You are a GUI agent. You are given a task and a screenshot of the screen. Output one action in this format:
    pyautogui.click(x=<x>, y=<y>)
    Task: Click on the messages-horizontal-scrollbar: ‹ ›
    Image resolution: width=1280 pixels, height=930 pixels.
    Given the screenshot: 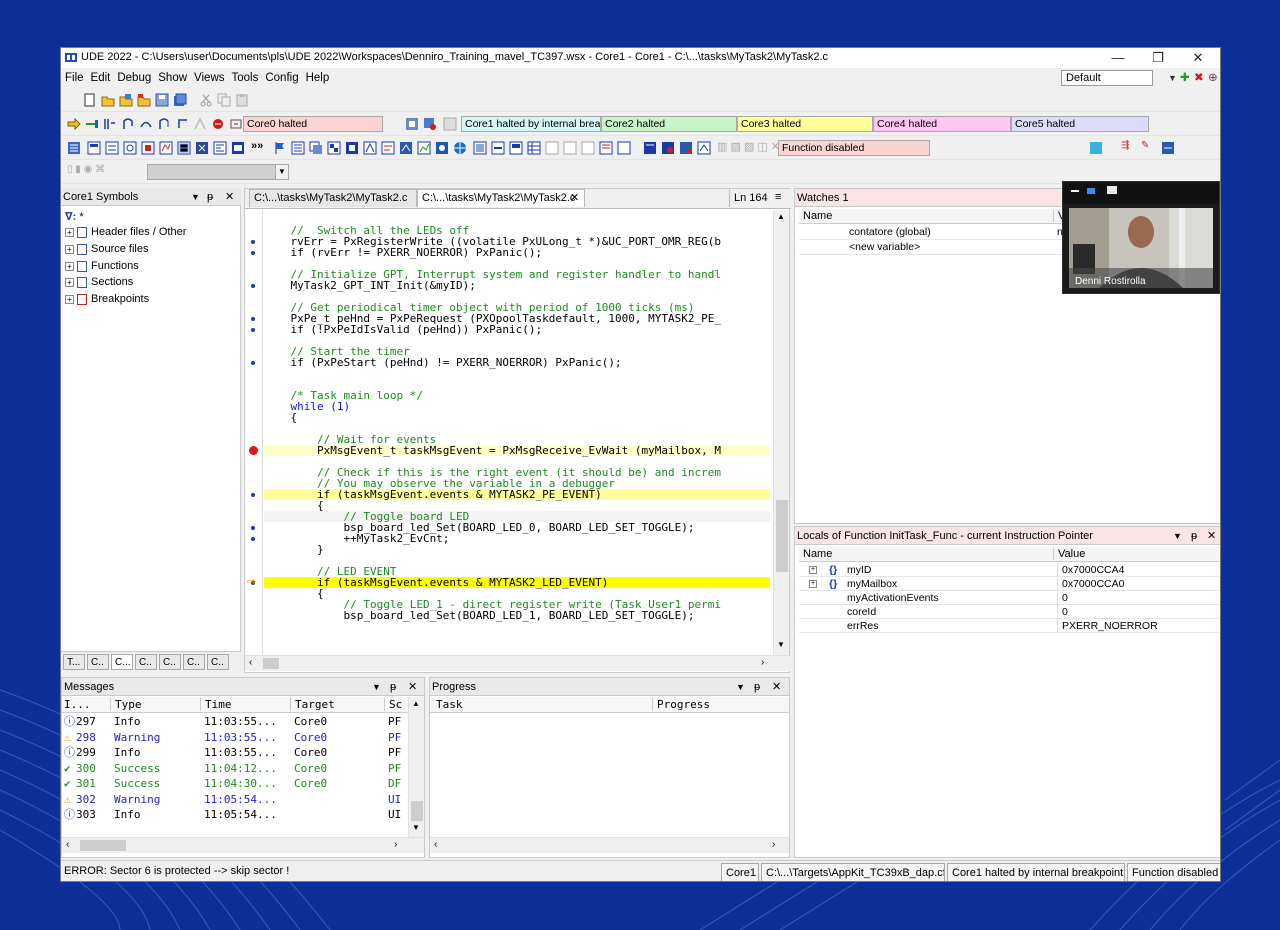 What is the action you would take?
    pyautogui.click(x=243, y=845)
    